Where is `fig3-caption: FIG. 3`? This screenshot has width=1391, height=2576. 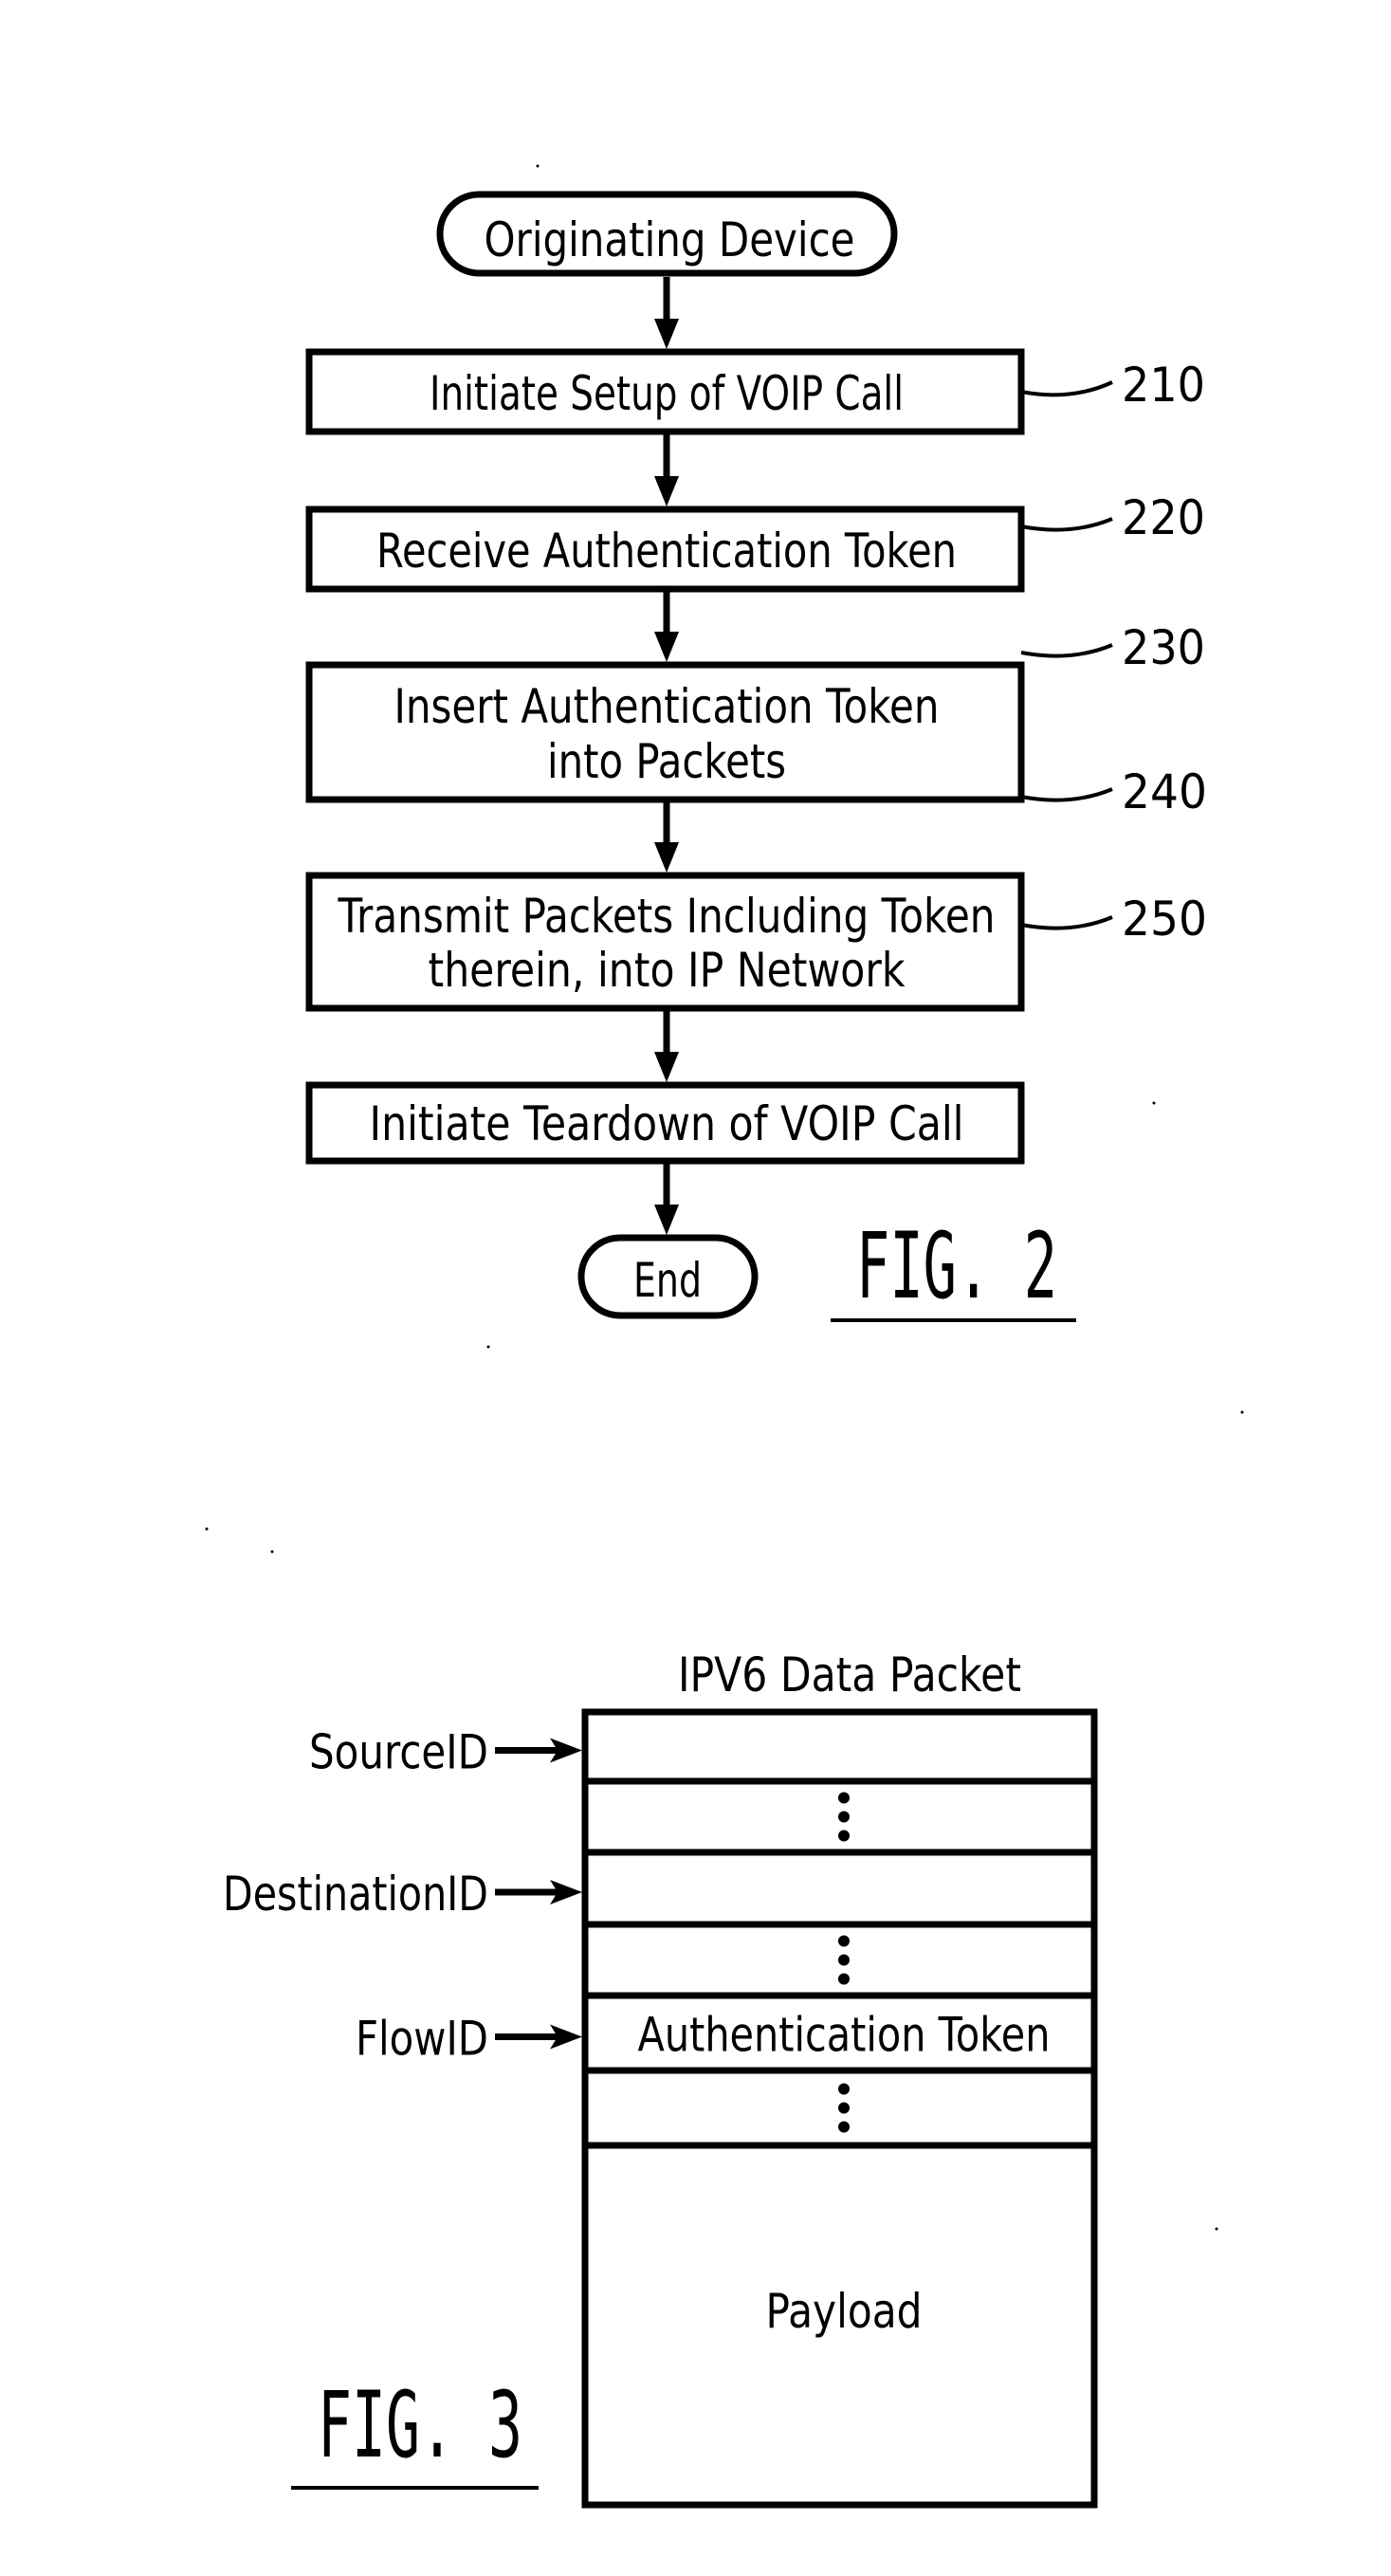 fig3-caption: FIG. 3 is located at coordinates (415, 2431).